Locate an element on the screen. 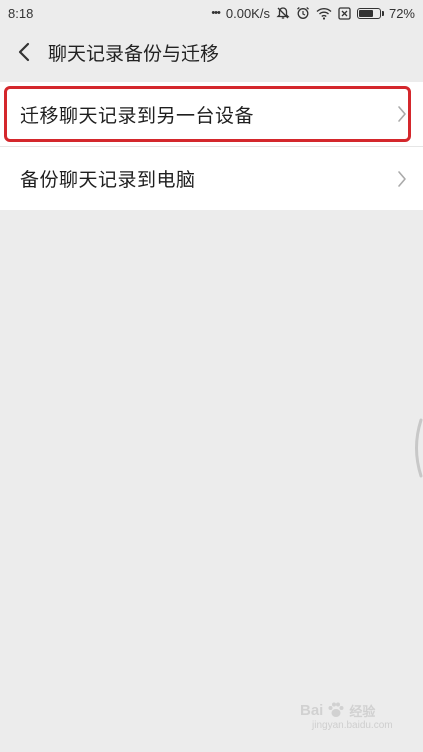  more-dots: ••• is located at coordinates (216, 13).